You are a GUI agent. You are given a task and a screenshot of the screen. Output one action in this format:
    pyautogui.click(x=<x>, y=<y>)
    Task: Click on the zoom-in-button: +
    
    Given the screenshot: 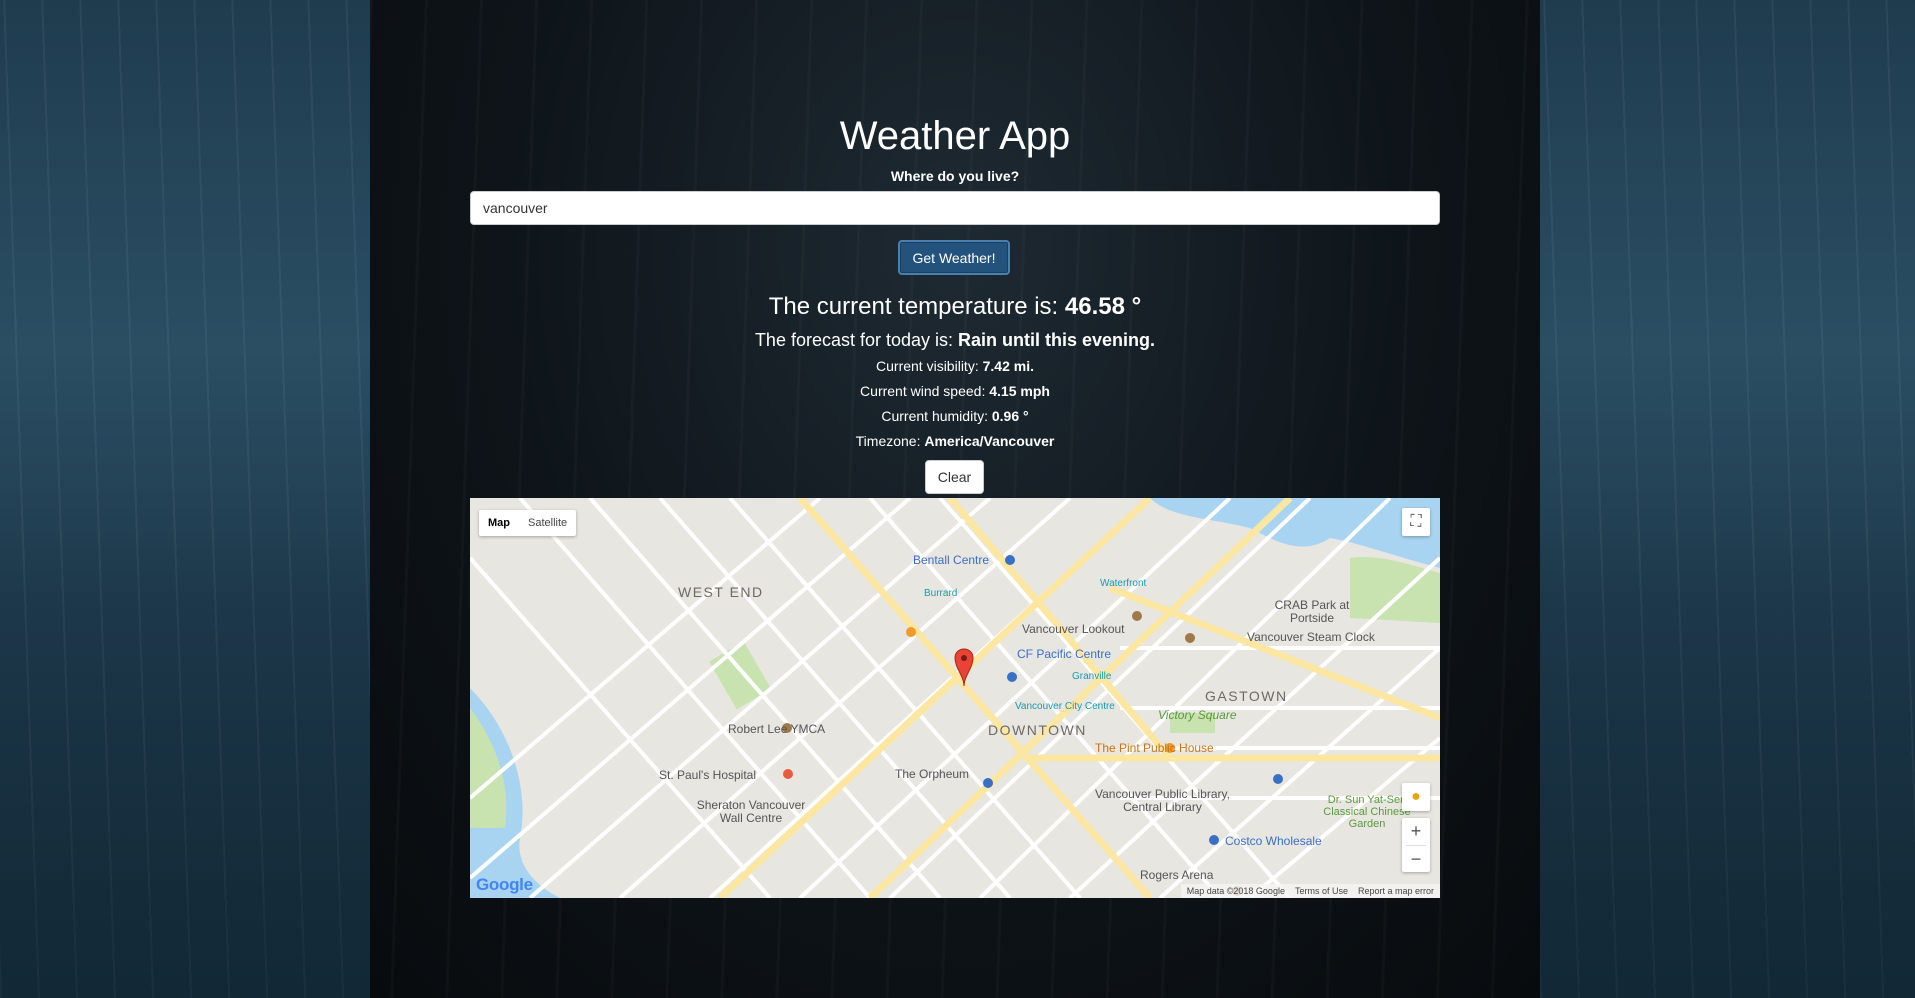 What is the action you would take?
    pyautogui.click(x=1416, y=831)
    